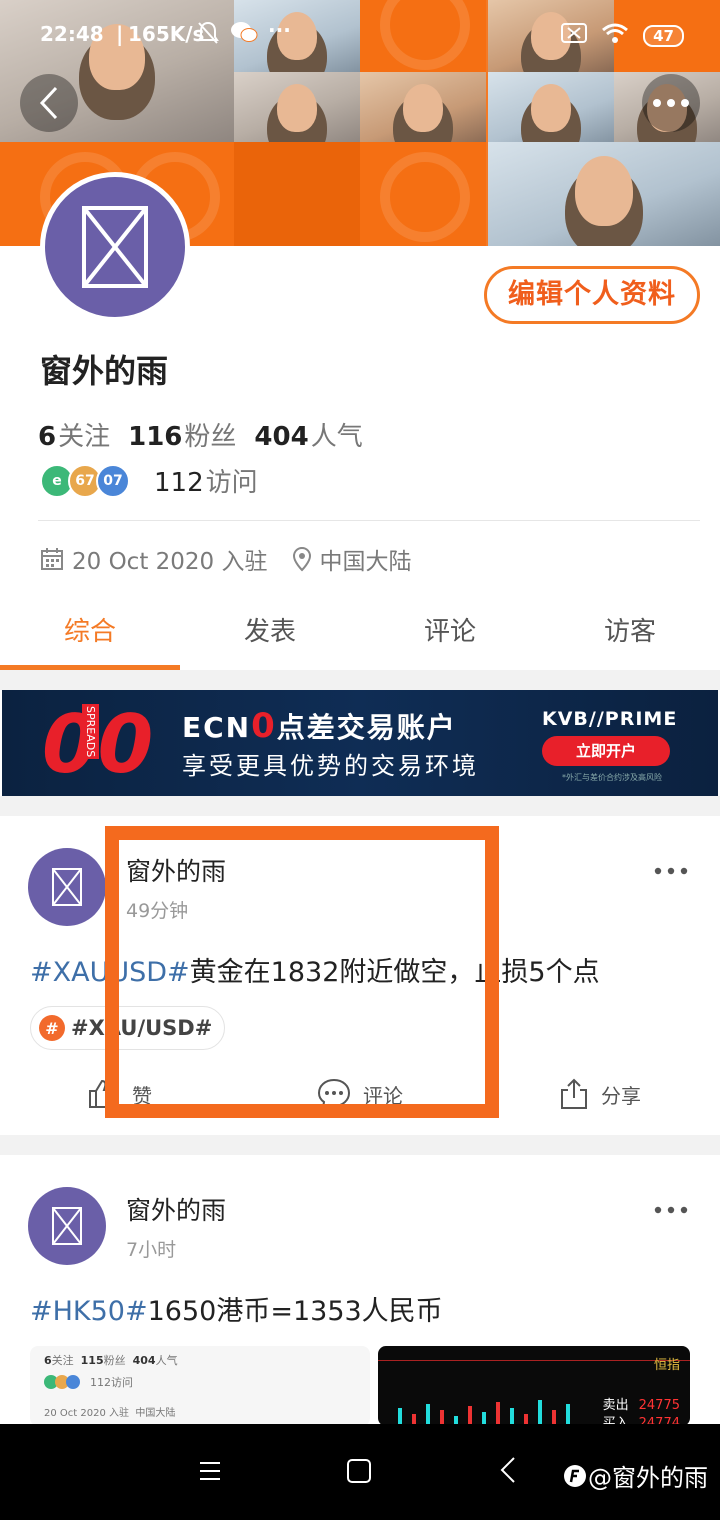  What do you see at coordinates (592, 295) in the screenshot?
I see `edit-profile-button: 编辑个人资料` at bounding box center [592, 295].